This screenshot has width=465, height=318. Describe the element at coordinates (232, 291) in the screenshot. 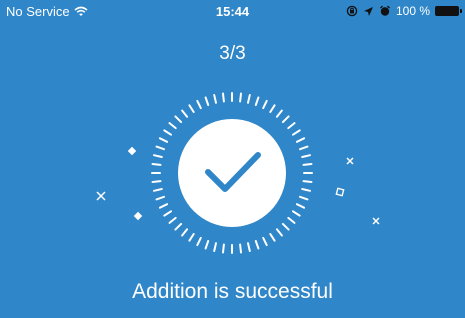

I see `success-message: Addition is successful` at that location.